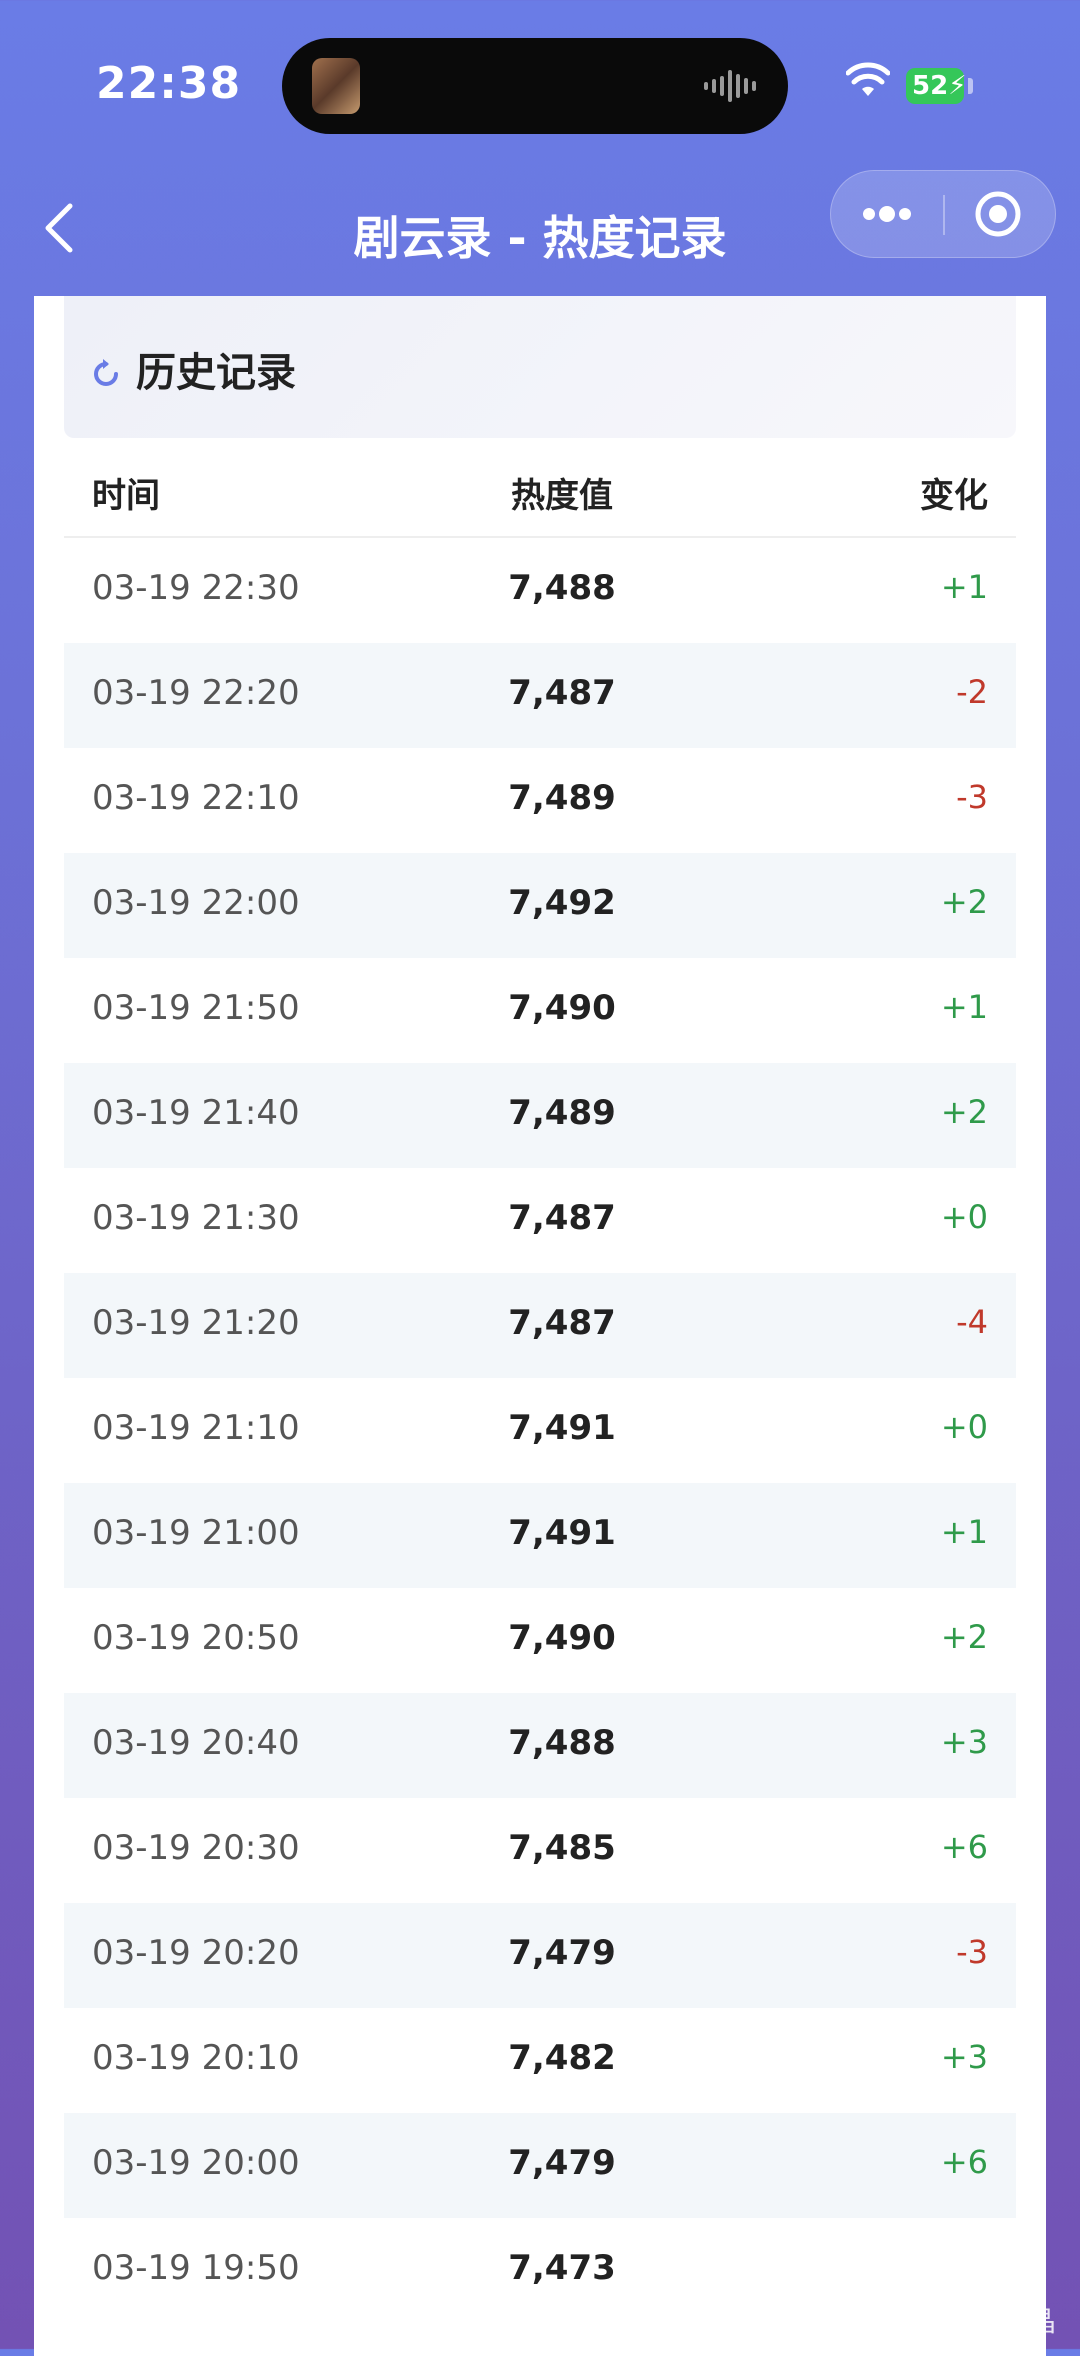 This screenshot has height=2356, width=1080. Describe the element at coordinates (562, 2058) in the screenshot. I see `row-value: 7,482` at that location.